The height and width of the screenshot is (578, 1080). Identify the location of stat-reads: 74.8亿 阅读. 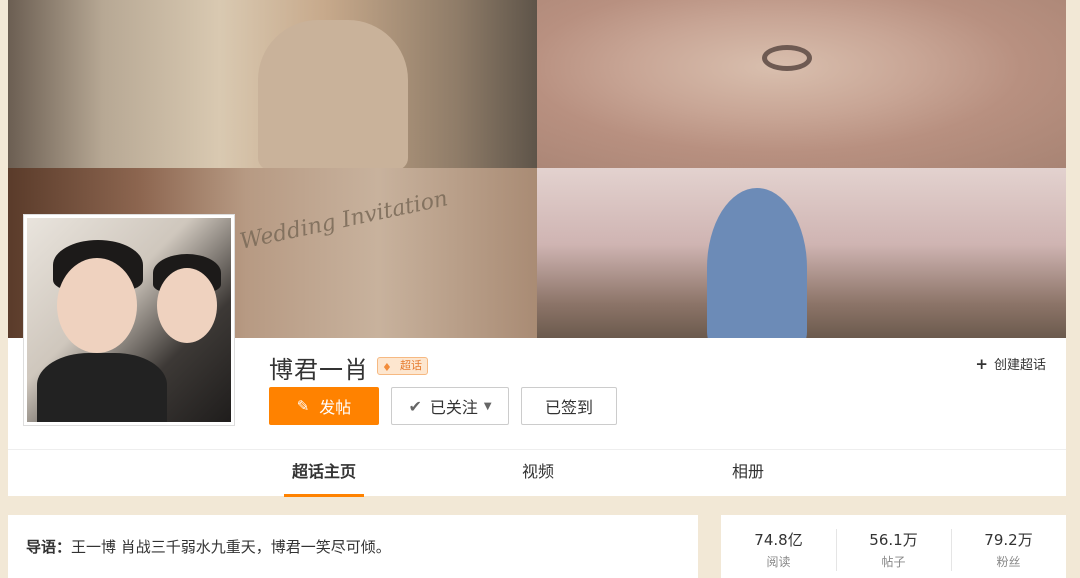
(778, 546).